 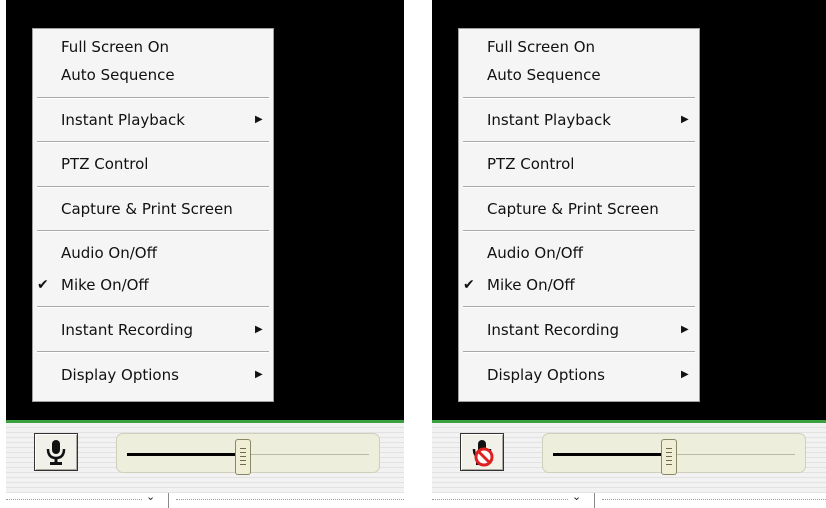 I want to click on microphone-icon, so click(x=56, y=452).